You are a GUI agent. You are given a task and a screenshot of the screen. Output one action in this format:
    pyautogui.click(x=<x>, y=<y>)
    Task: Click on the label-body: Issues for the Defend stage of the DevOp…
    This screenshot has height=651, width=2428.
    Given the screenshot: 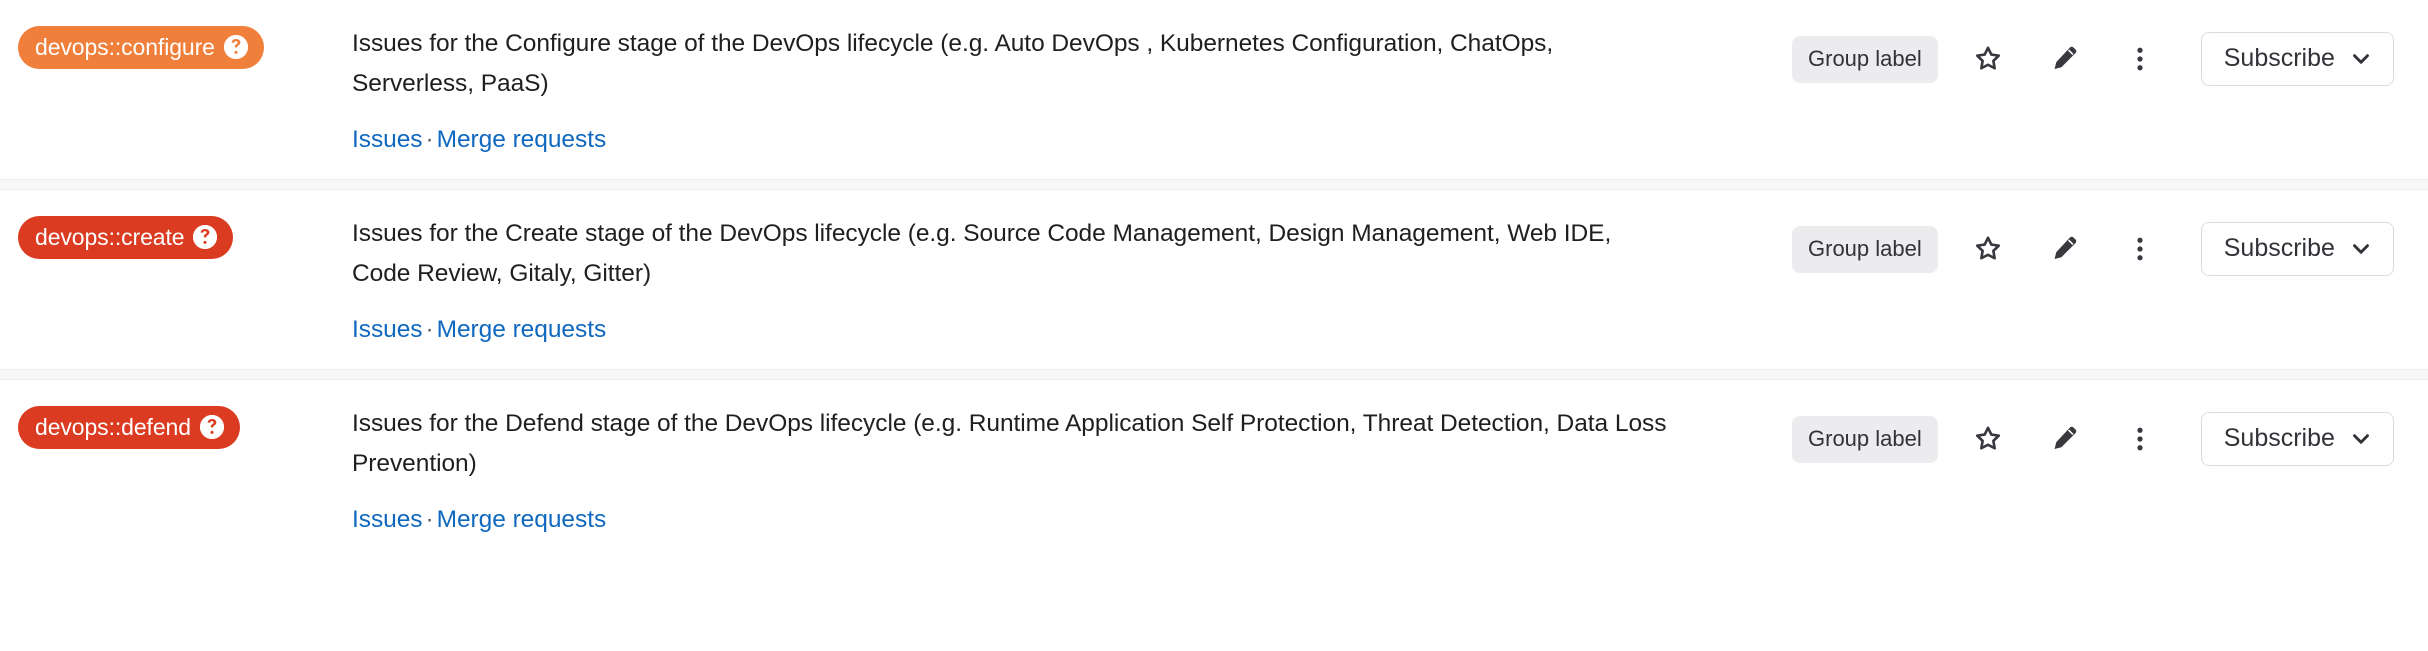 What is the action you would take?
    pyautogui.click(x=1072, y=469)
    